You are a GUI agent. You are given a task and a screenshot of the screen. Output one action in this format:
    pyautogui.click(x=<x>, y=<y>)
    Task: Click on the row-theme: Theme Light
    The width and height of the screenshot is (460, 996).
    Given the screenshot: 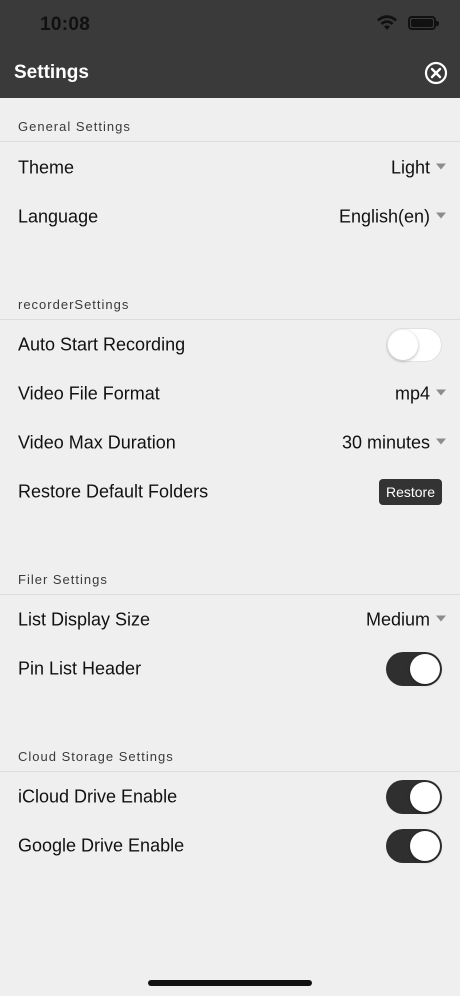 What is the action you would take?
    pyautogui.click(x=230, y=167)
    